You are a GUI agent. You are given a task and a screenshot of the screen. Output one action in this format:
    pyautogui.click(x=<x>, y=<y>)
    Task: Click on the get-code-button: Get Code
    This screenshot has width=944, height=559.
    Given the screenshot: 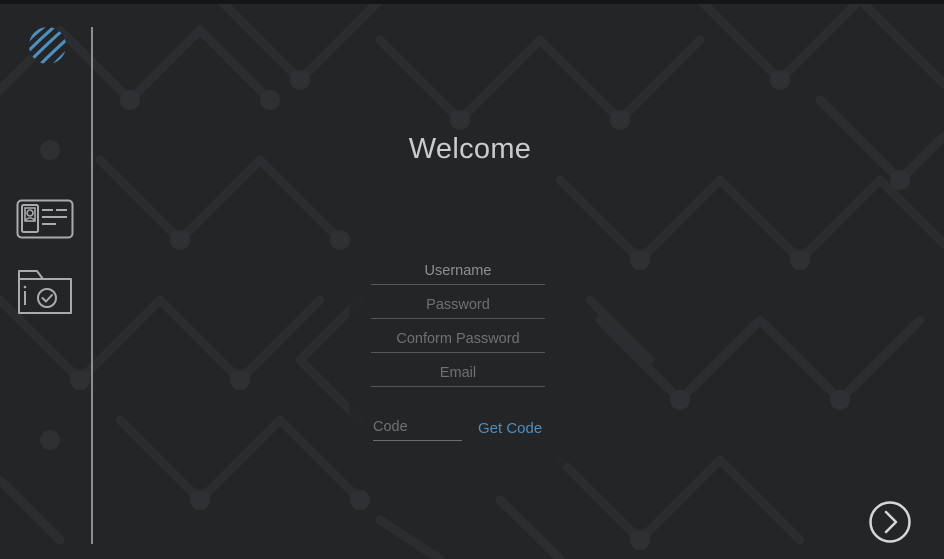 What is the action you would take?
    pyautogui.click(x=510, y=428)
    